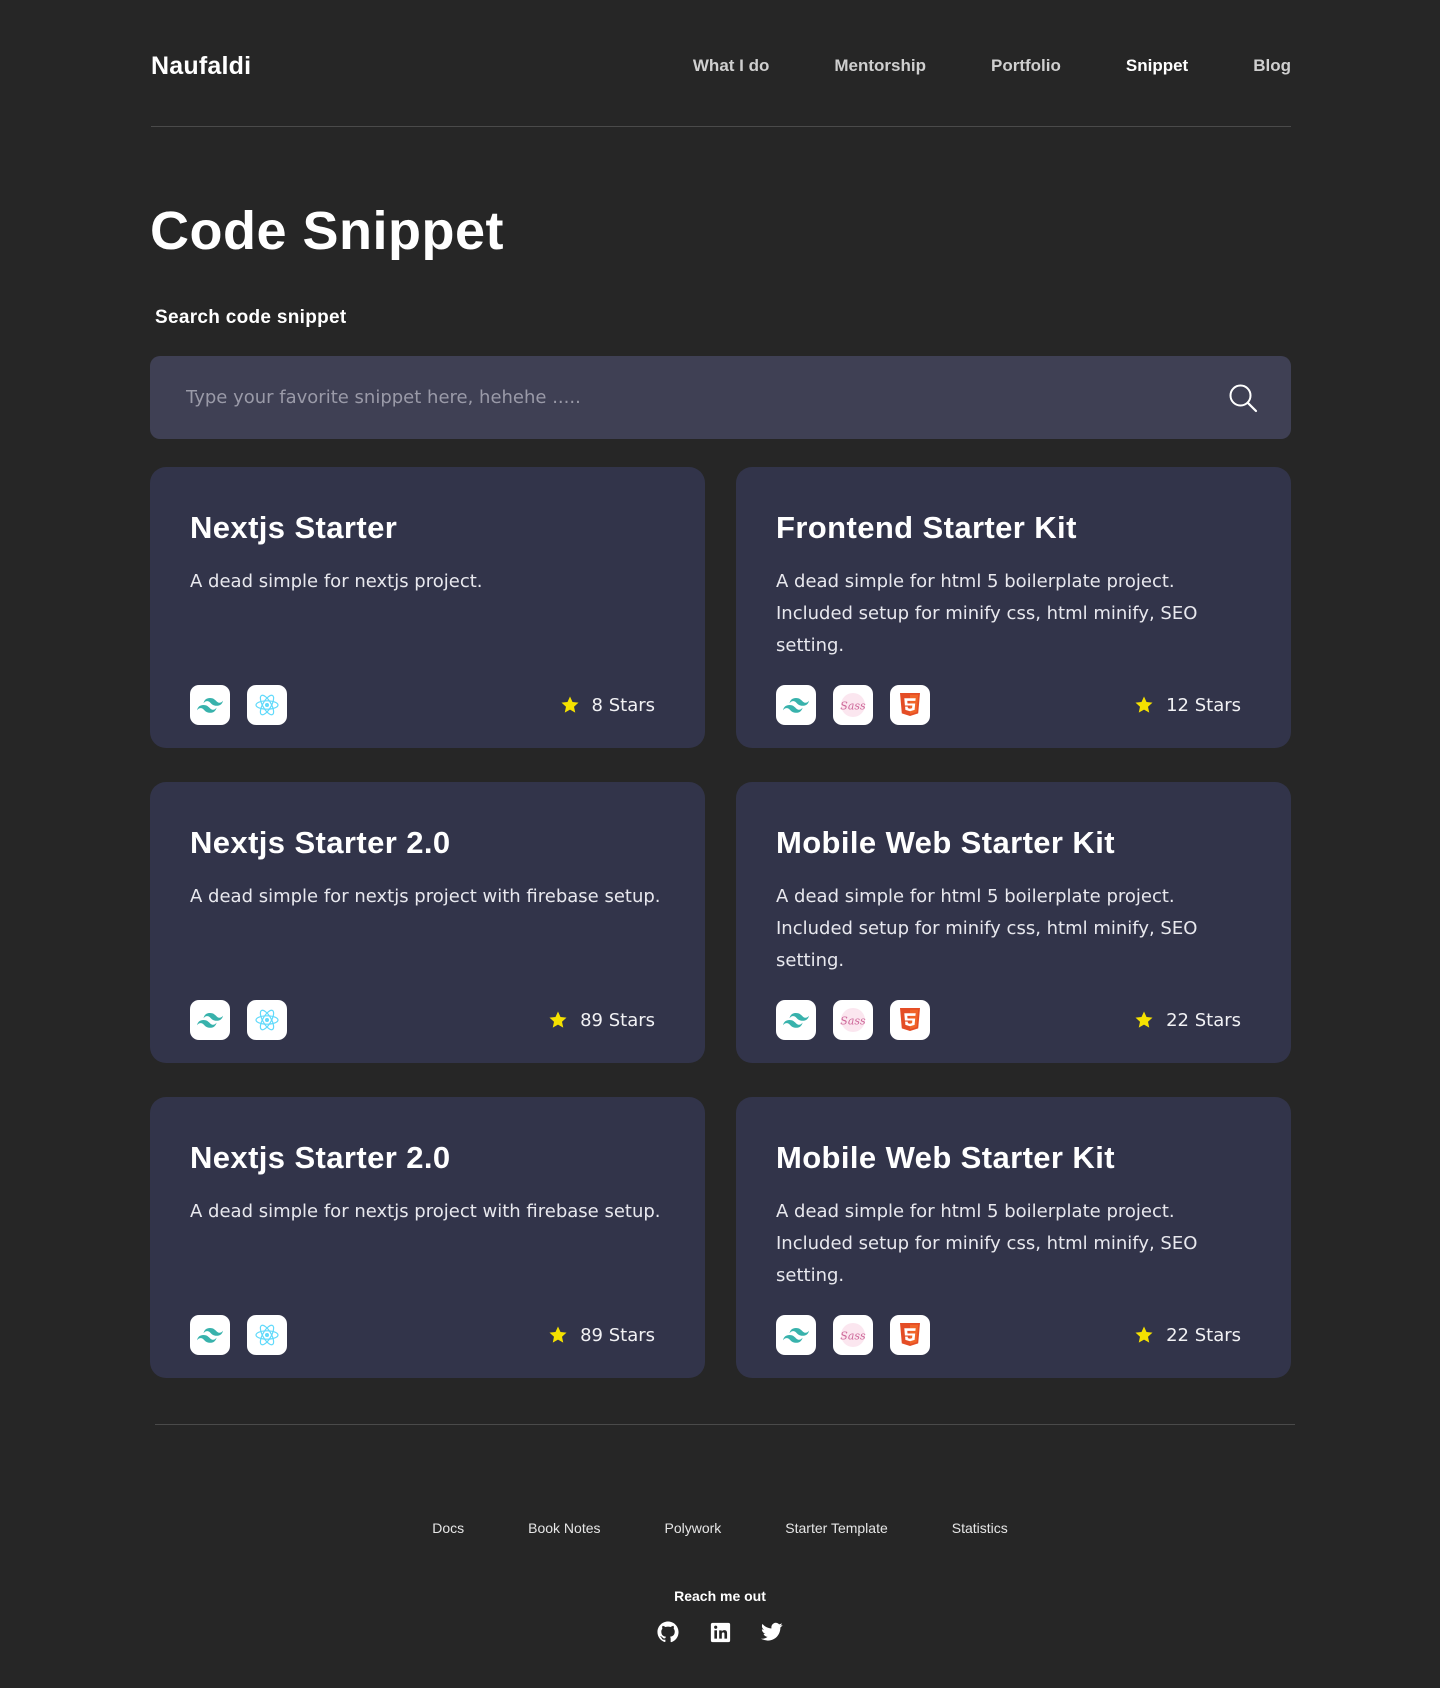 The image size is (1440, 1688). Describe the element at coordinates (623, 705) in the screenshot. I see `stars-label: 8 Stars` at that location.